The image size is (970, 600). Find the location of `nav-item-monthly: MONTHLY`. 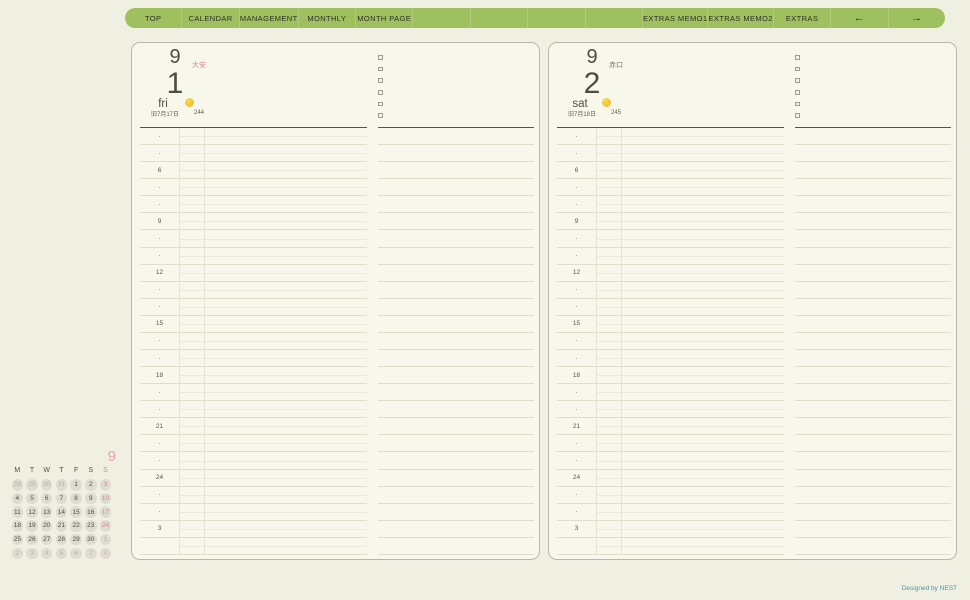

nav-item-monthly: MONTHLY is located at coordinates (327, 18).